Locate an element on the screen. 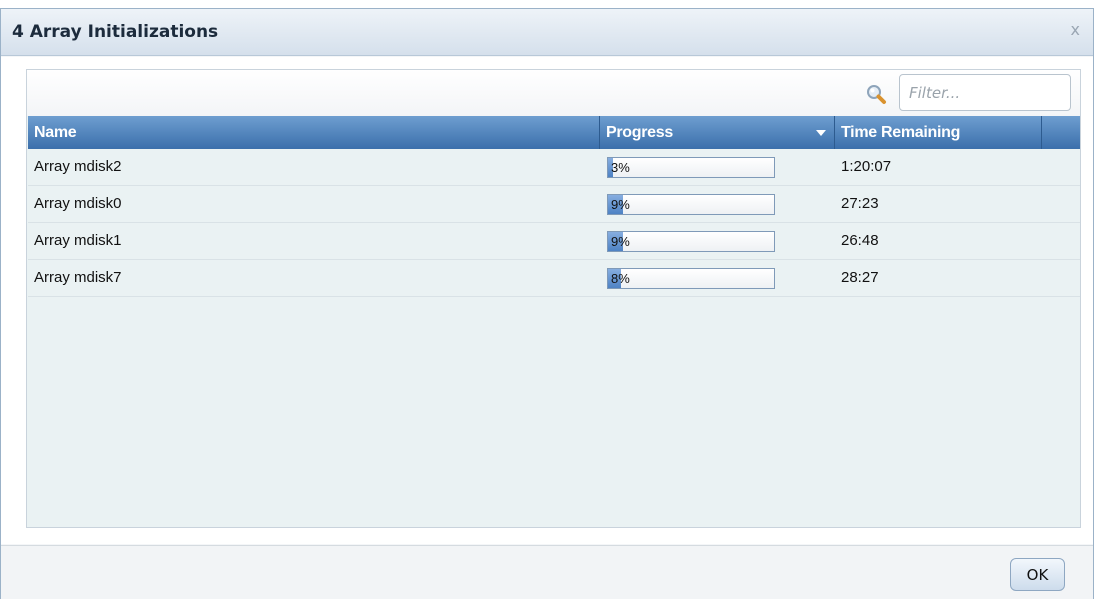 The width and height of the screenshot is (1094, 599). row-name: Array mdisk1 is located at coordinates (78, 240).